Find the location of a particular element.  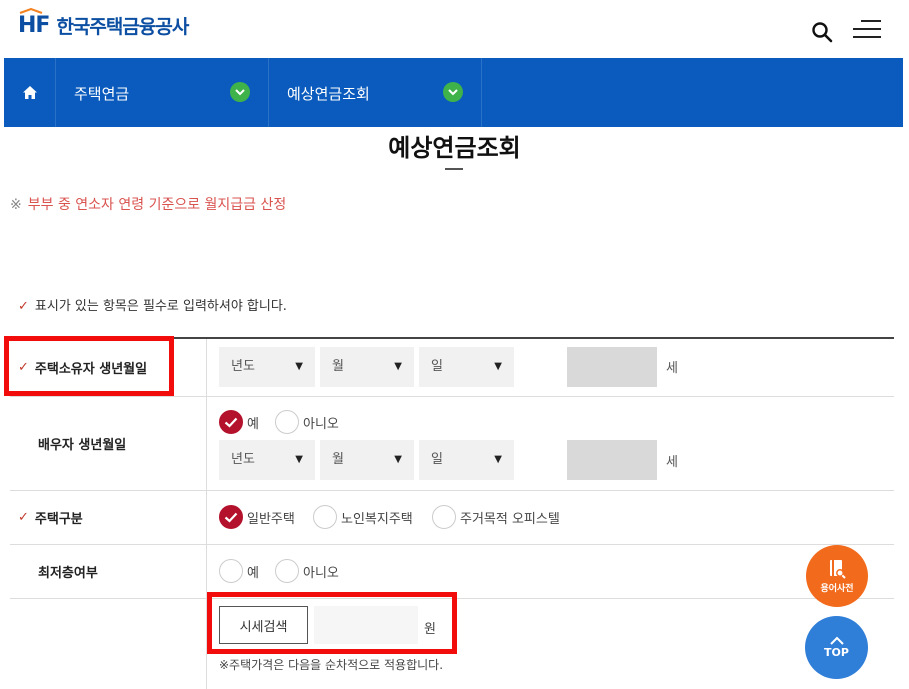

spouse-no-radio: 아니오 is located at coordinates (307, 422).